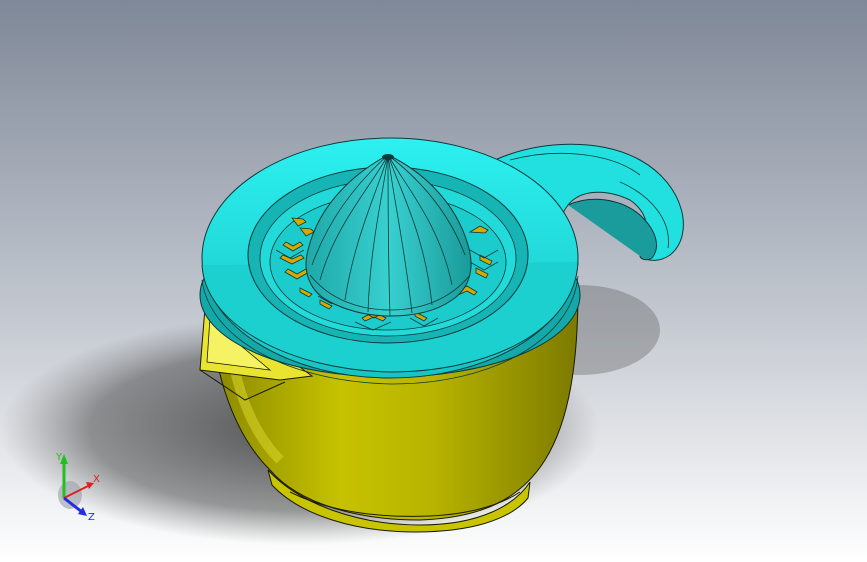  I want to click on x-axis-label: X, so click(96, 479).